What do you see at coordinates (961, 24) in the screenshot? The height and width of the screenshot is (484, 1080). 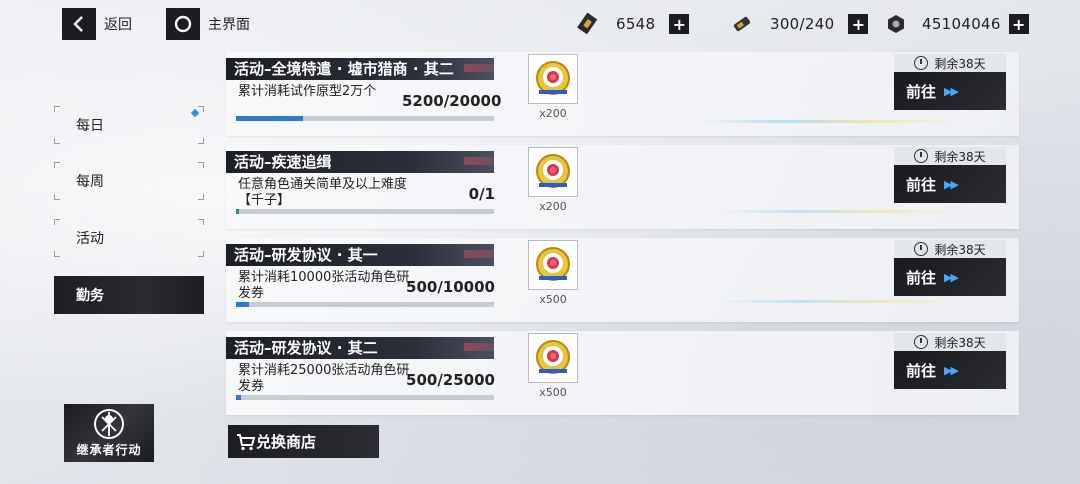 I see `nut-value: 45104046` at bounding box center [961, 24].